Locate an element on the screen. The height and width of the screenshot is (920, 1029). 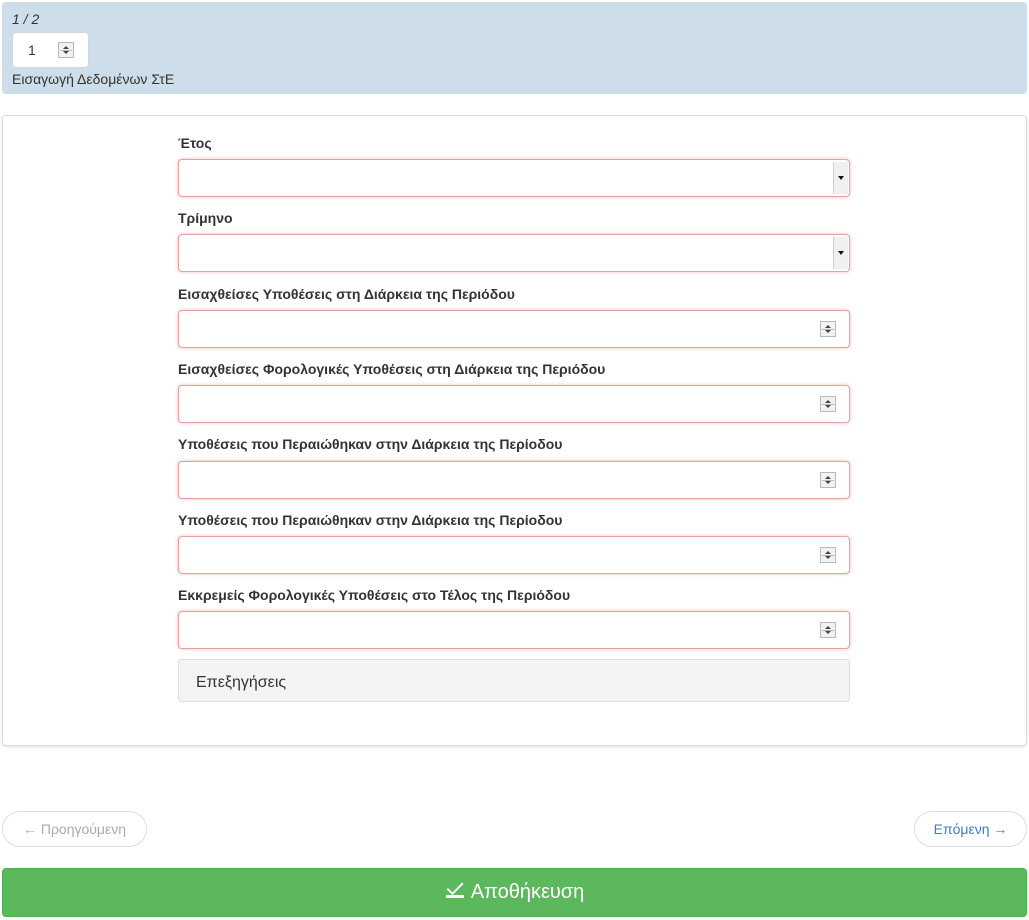
explanations-label: Επεξηγήσεις is located at coordinates (241, 682).